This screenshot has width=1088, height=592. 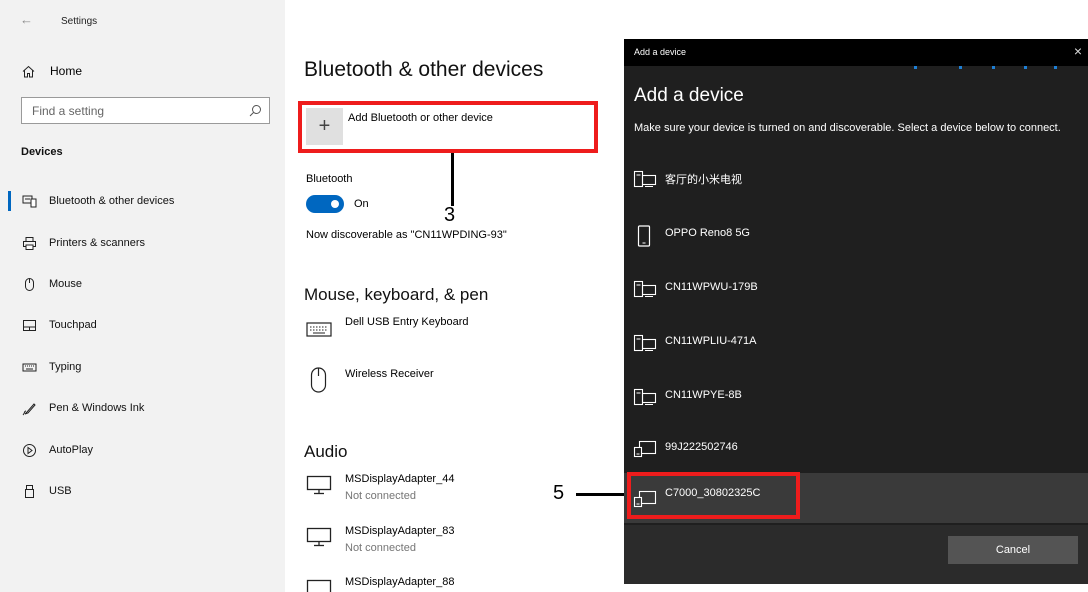 I want to click on bluetooth-devices-icon, so click(x=29, y=201).